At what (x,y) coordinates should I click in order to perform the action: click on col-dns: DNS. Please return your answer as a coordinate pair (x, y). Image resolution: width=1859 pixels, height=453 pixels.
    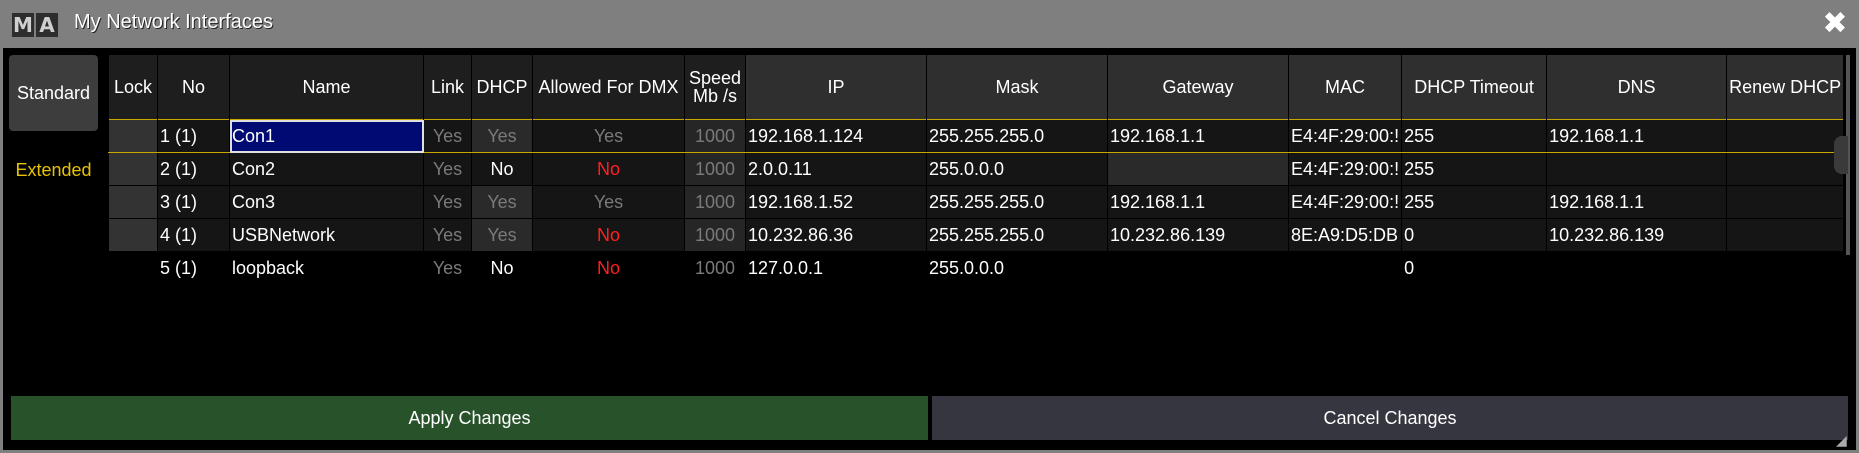
    Looking at the image, I should click on (1637, 87).